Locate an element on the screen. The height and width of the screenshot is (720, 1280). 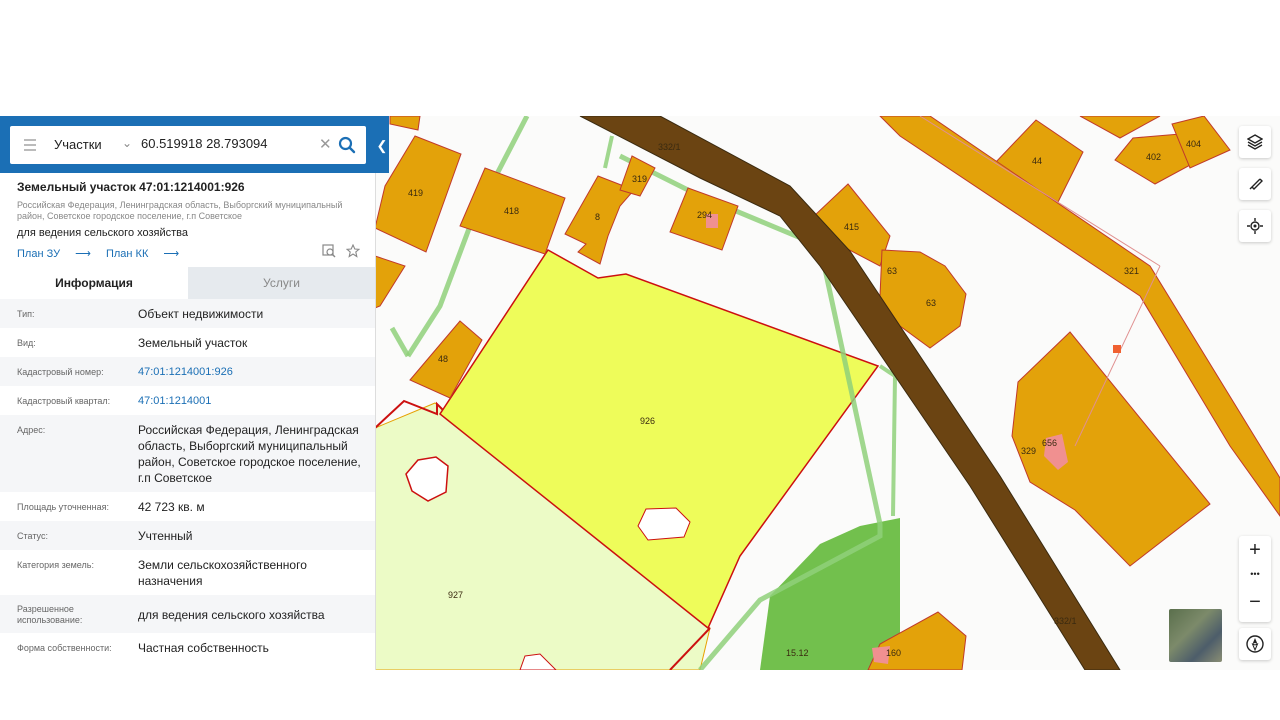
label-8: 8 is located at coordinates (597, 217).